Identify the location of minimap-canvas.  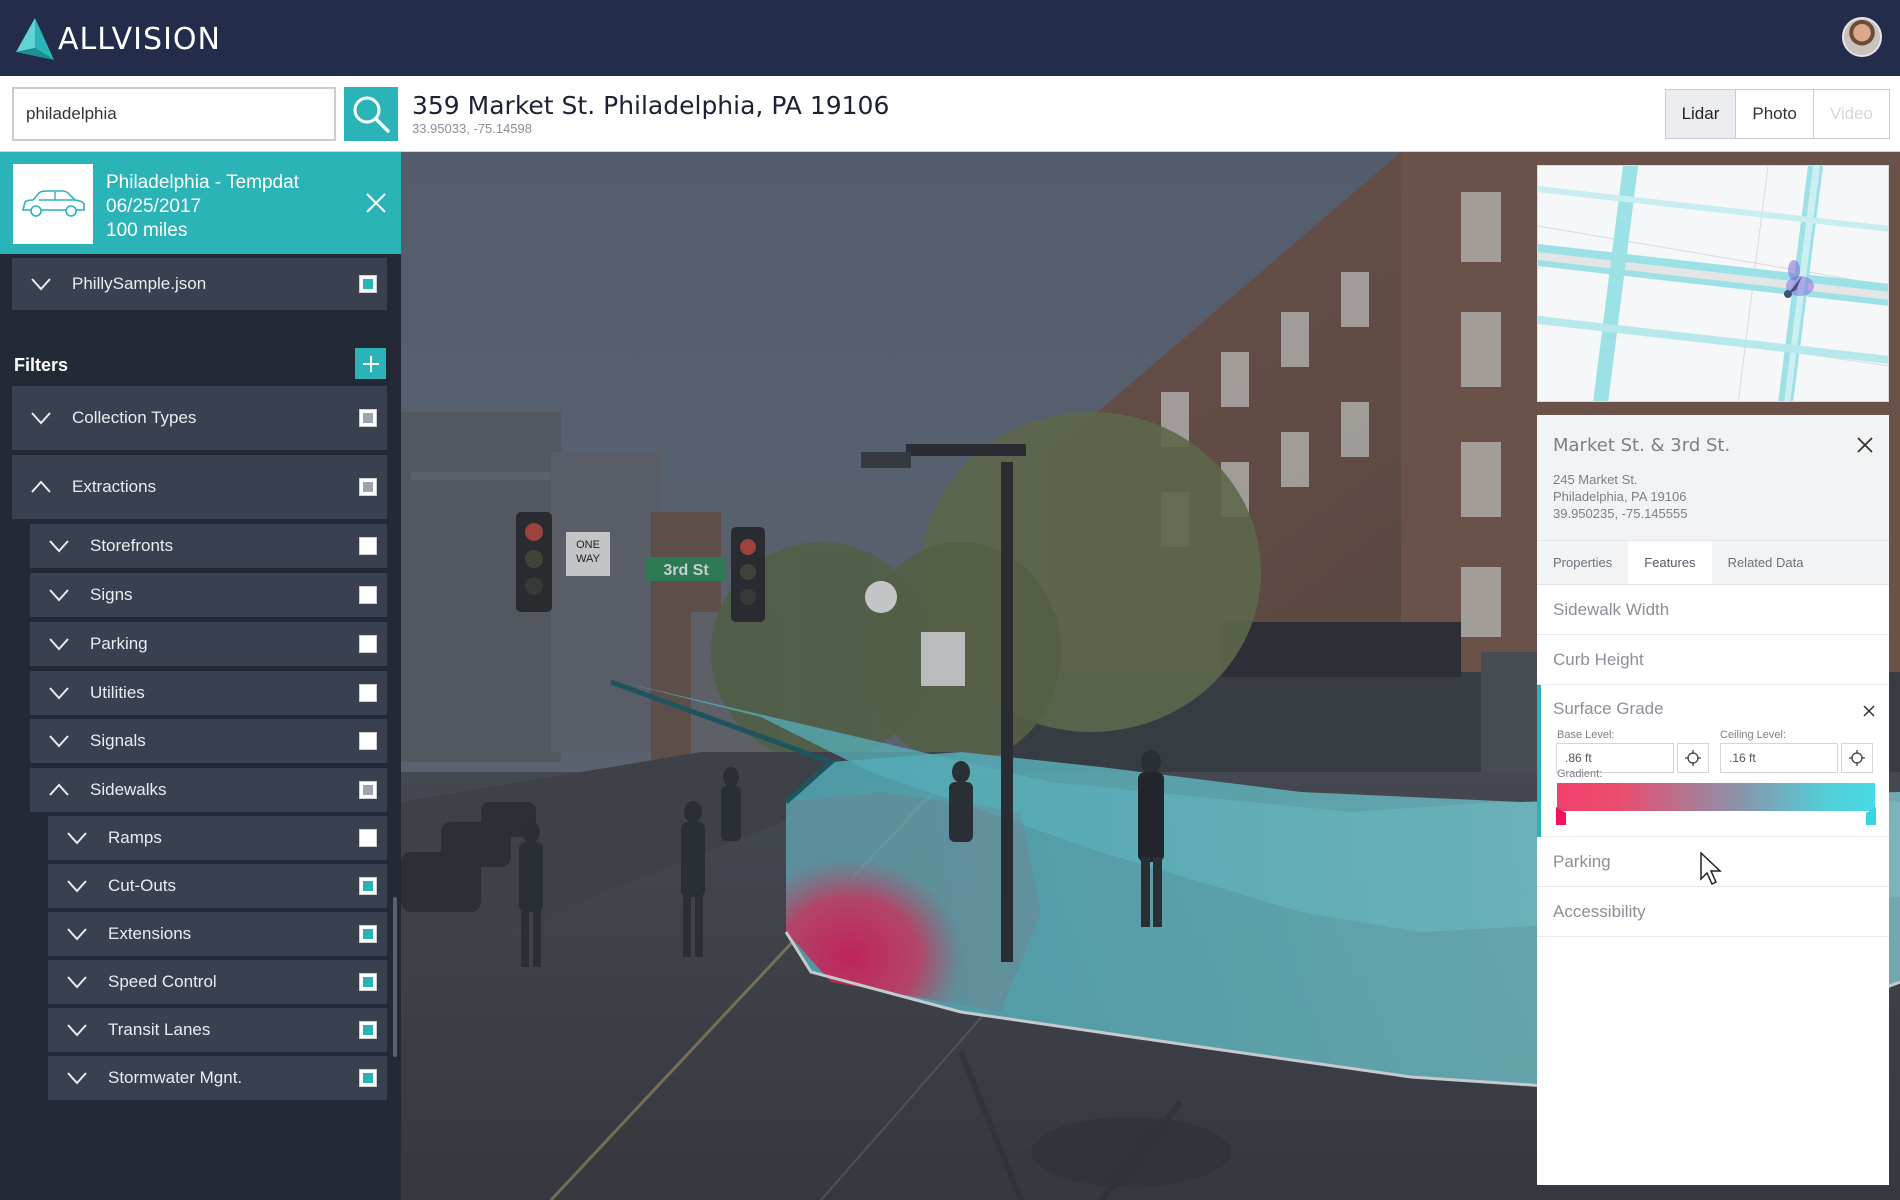
(1713, 283).